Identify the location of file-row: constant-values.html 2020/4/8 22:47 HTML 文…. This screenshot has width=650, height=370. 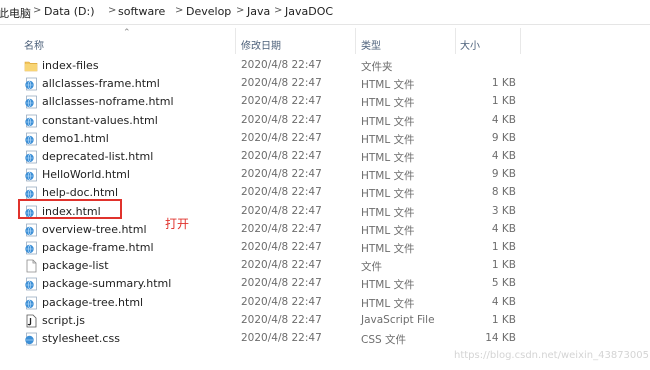
(325, 121).